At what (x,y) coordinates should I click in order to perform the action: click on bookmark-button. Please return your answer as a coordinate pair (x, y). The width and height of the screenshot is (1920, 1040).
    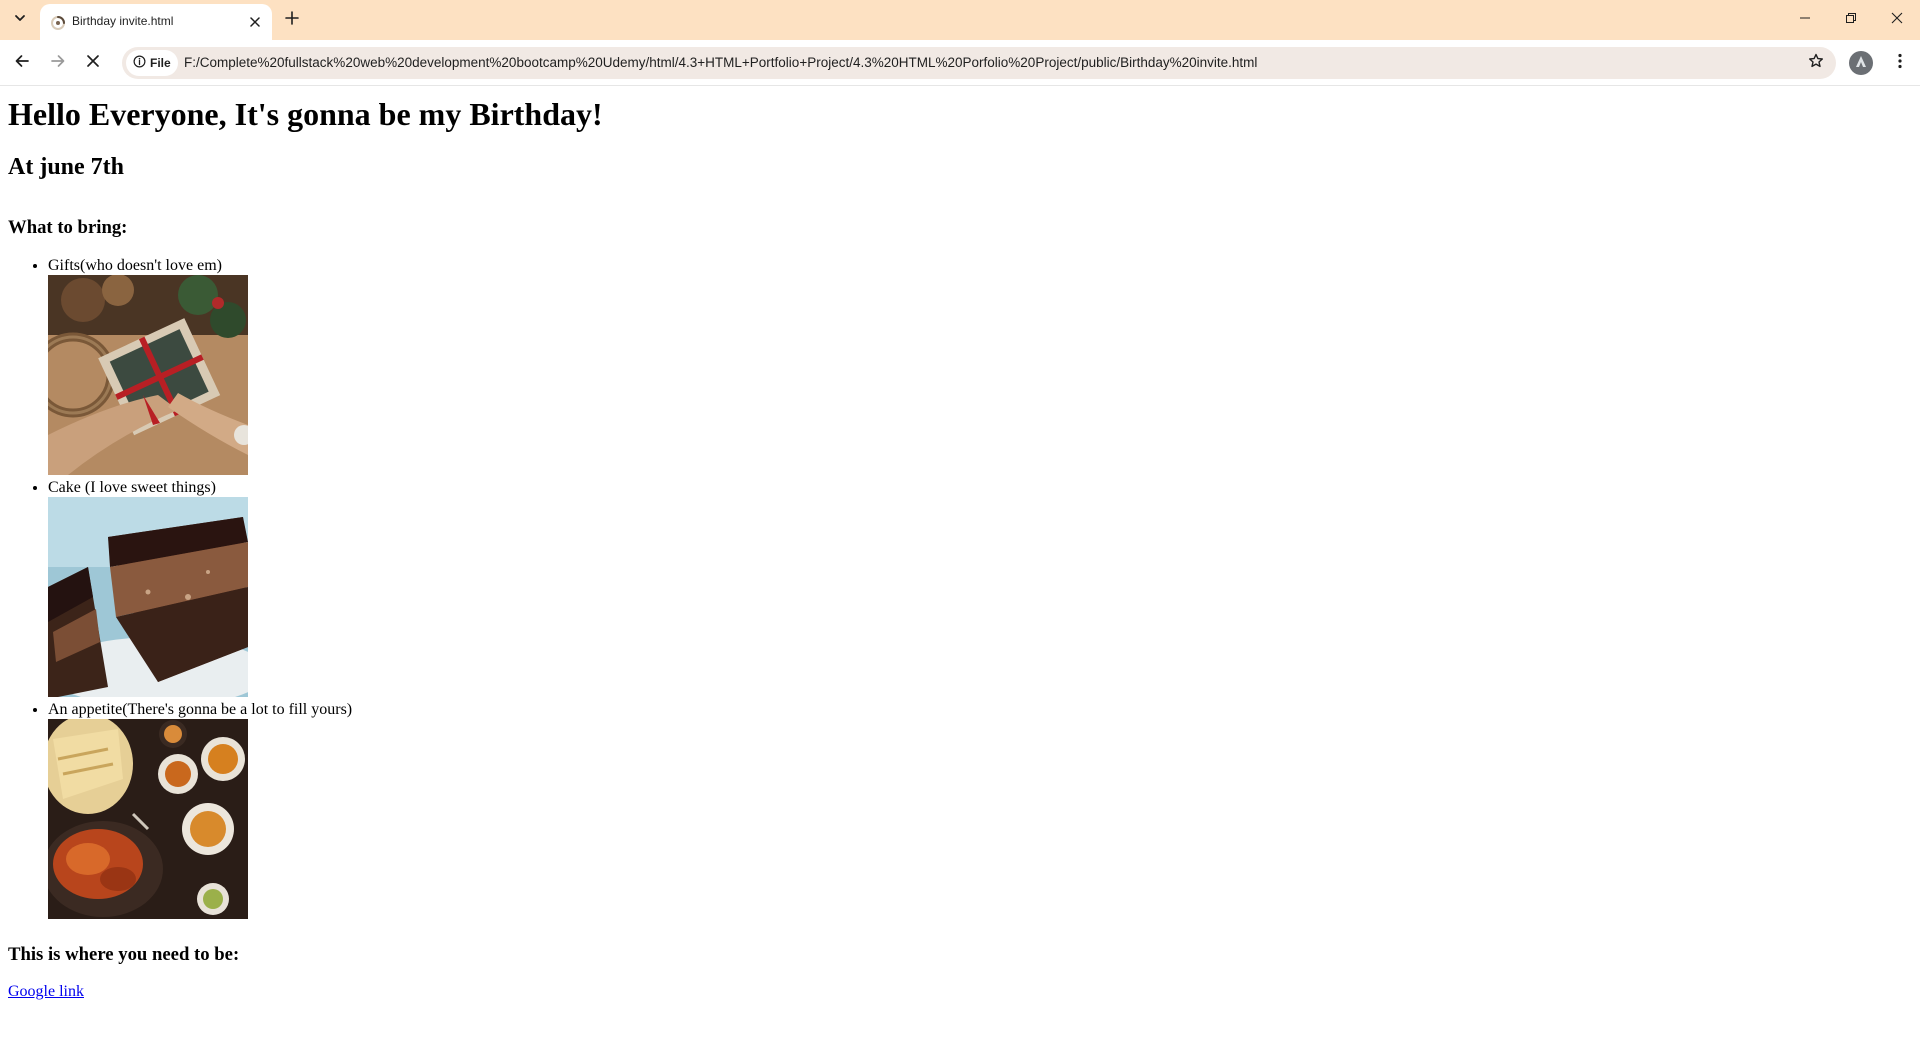
    Looking at the image, I should click on (1816, 63).